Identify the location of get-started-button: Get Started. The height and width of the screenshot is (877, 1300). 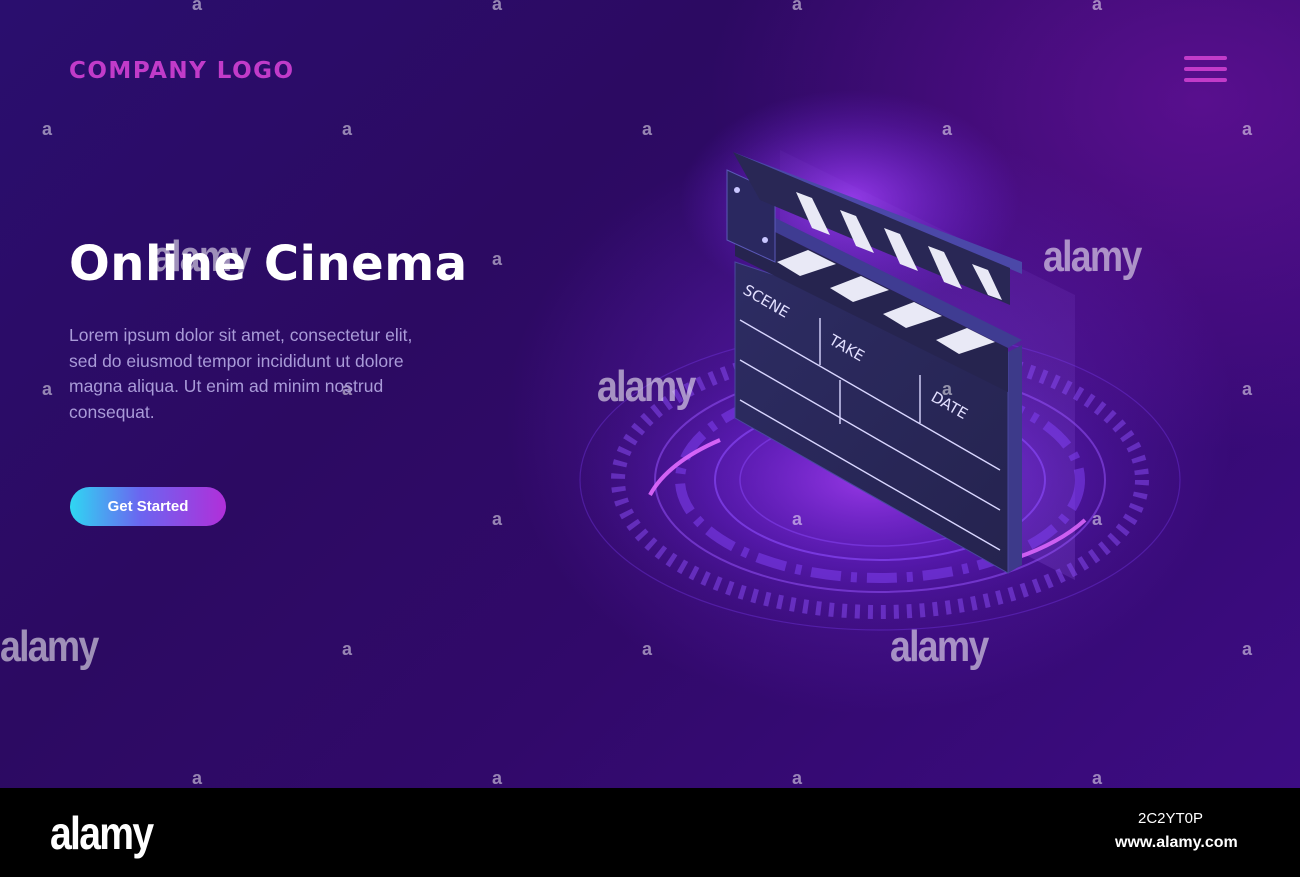
(148, 506).